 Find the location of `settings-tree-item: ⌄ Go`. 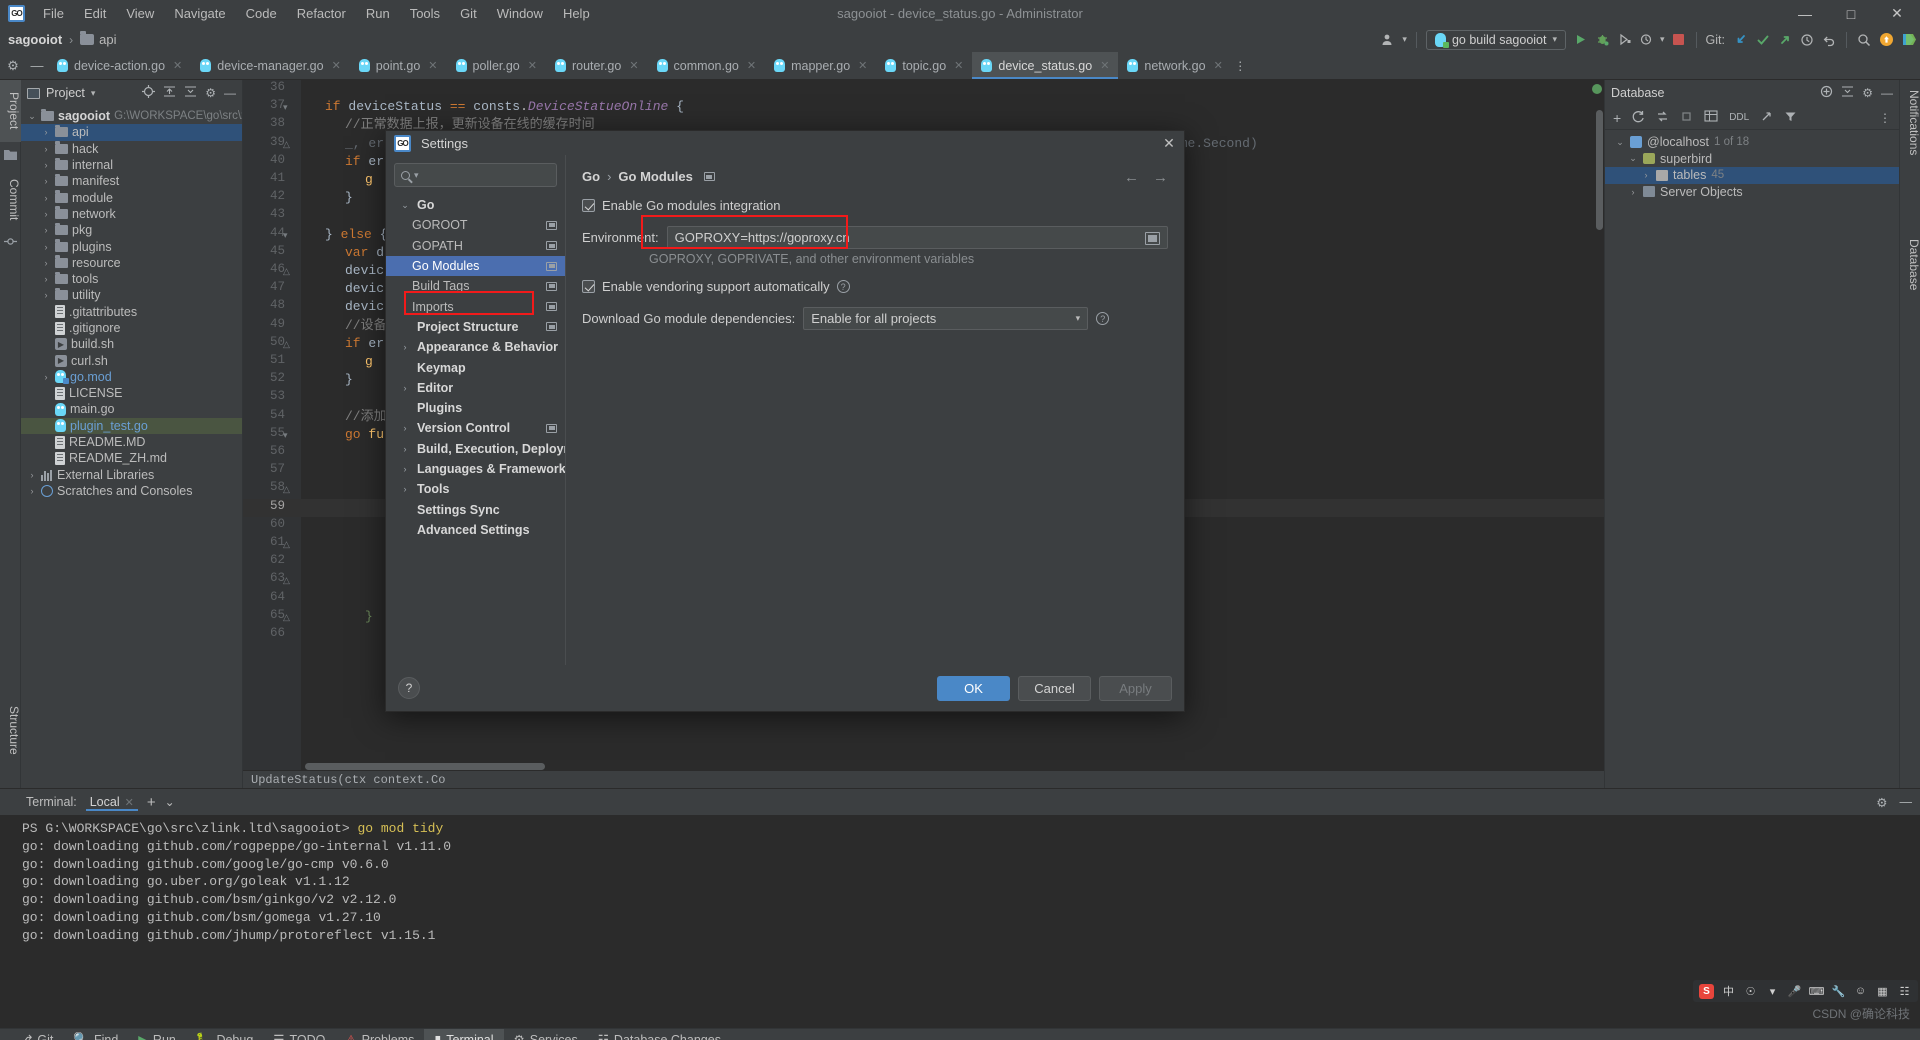

settings-tree-item: ⌄ Go is located at coordinates (475, 205).